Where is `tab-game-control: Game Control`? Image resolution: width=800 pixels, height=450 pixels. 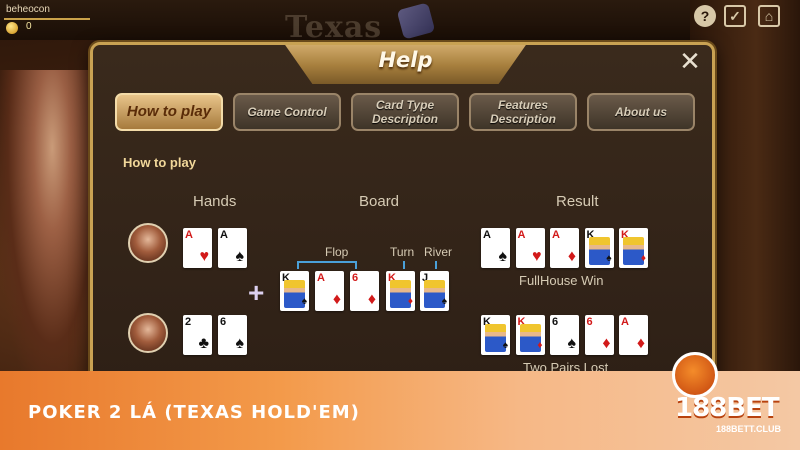
tab-game-control: Game Control is located at coordinates (287, 112).